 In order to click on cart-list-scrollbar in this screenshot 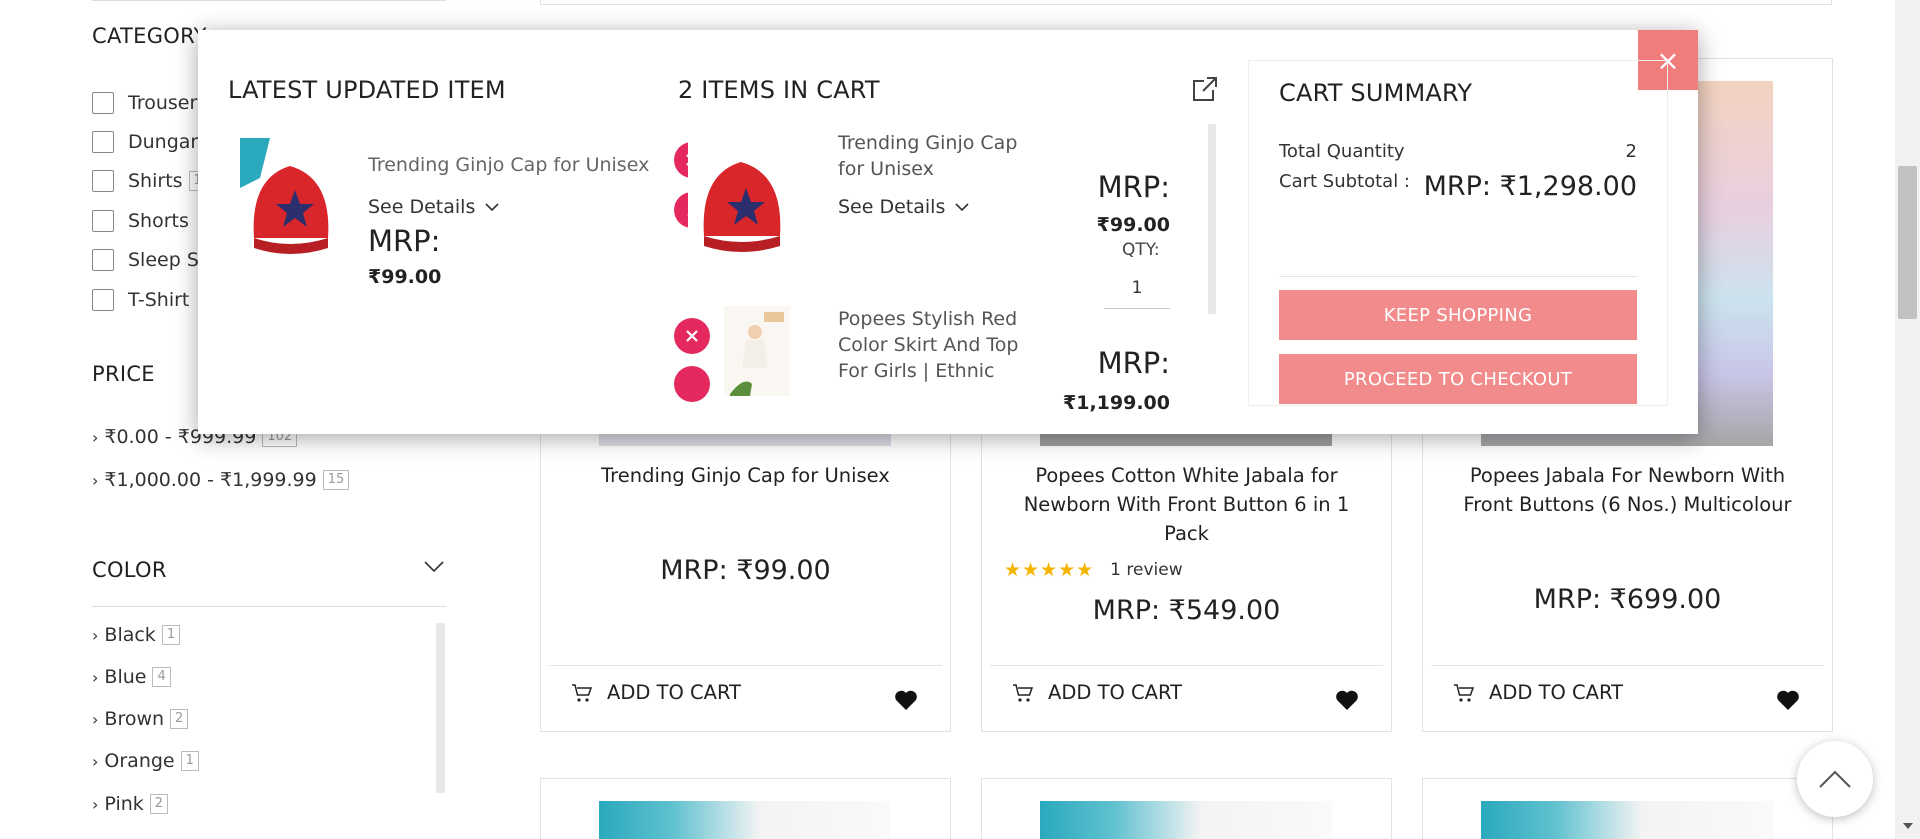, I will do `click(1212, 219)`.